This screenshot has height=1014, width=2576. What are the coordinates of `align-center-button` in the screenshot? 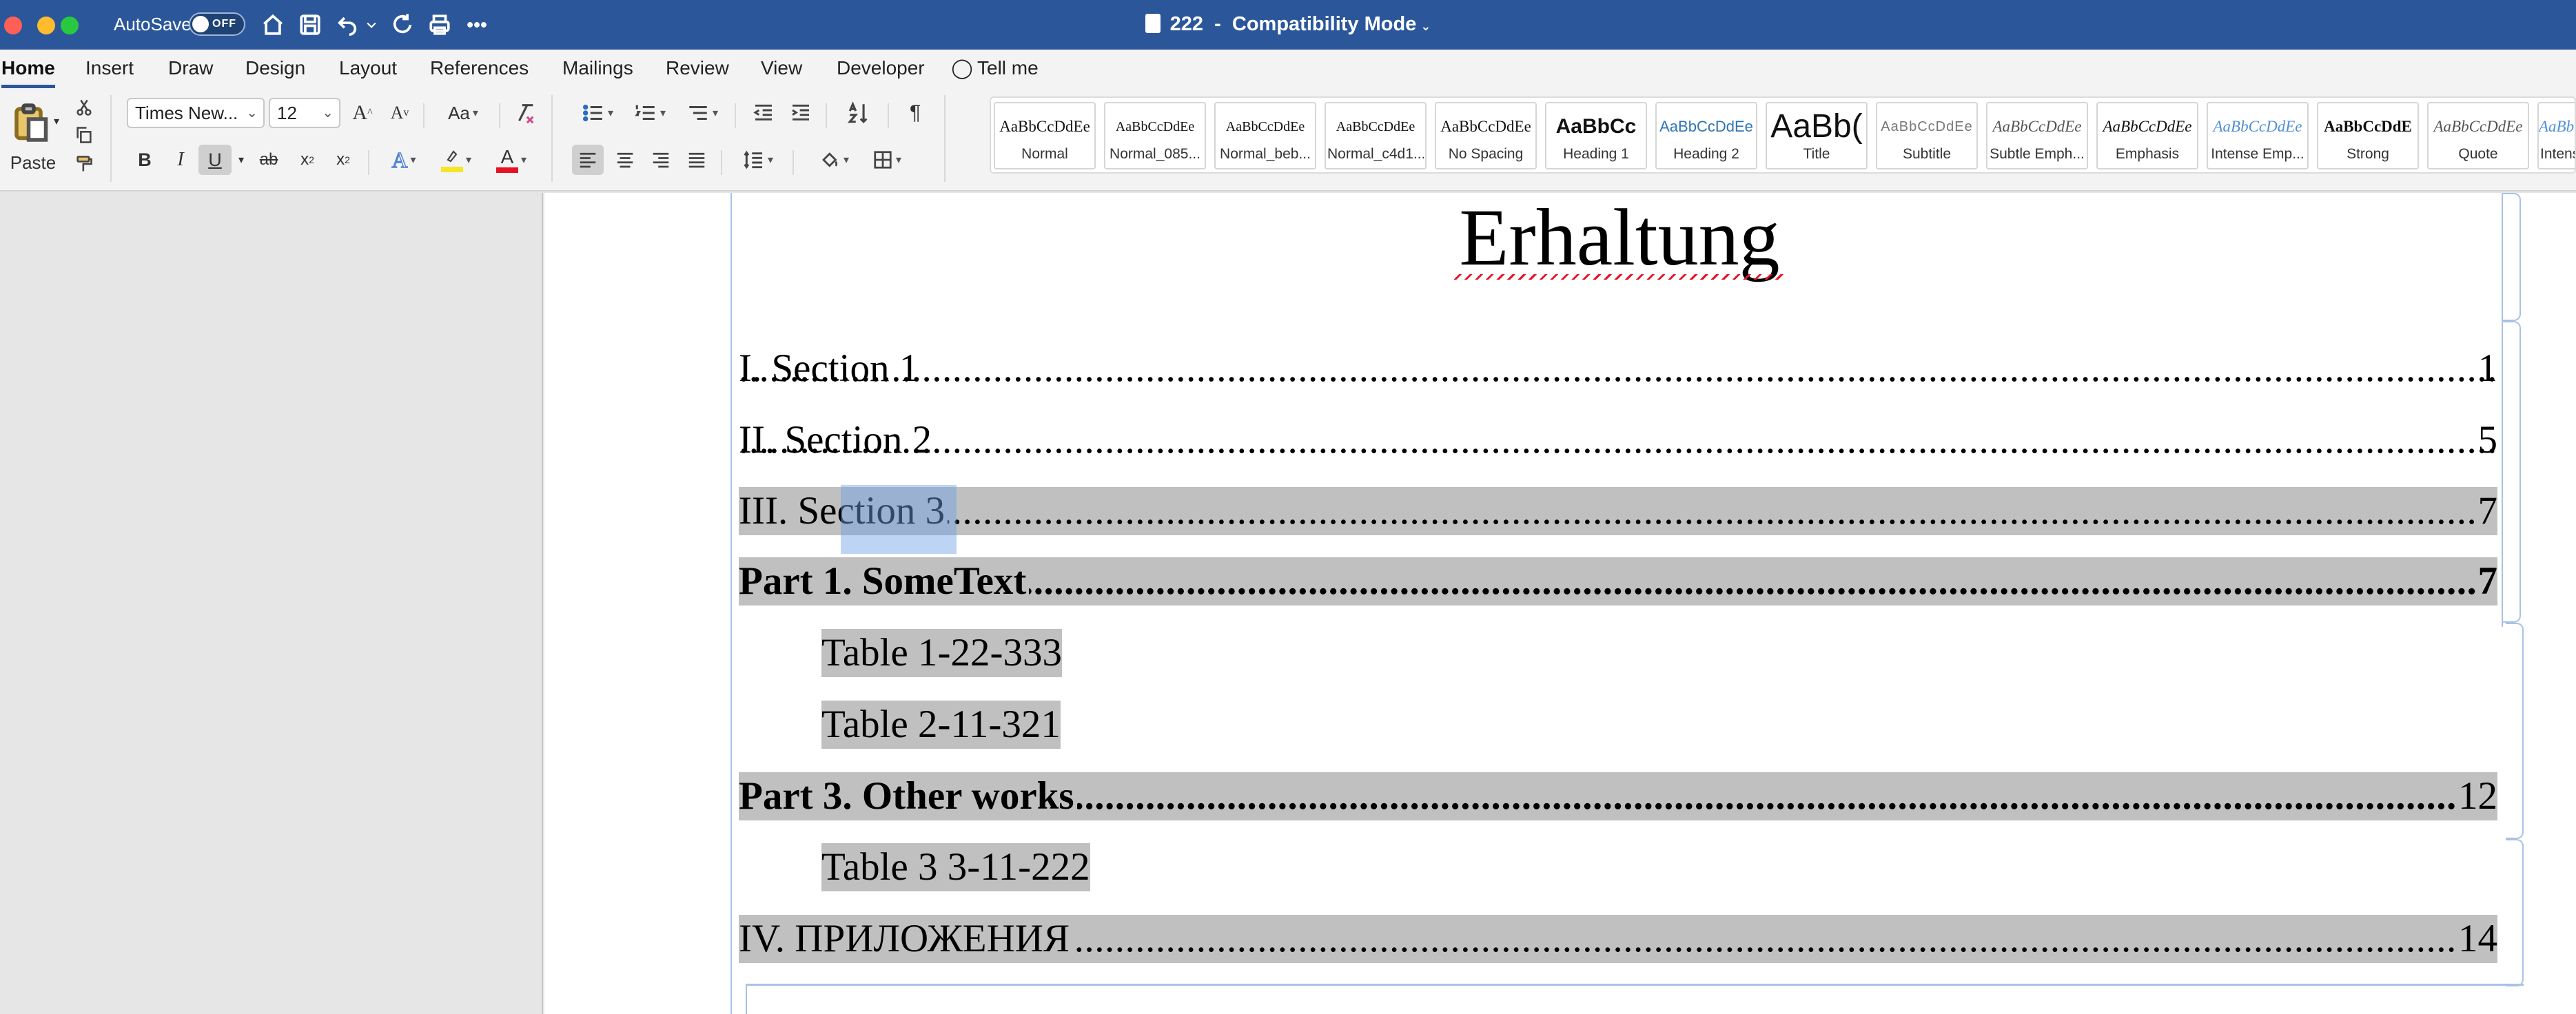 It's located at (625, 160).